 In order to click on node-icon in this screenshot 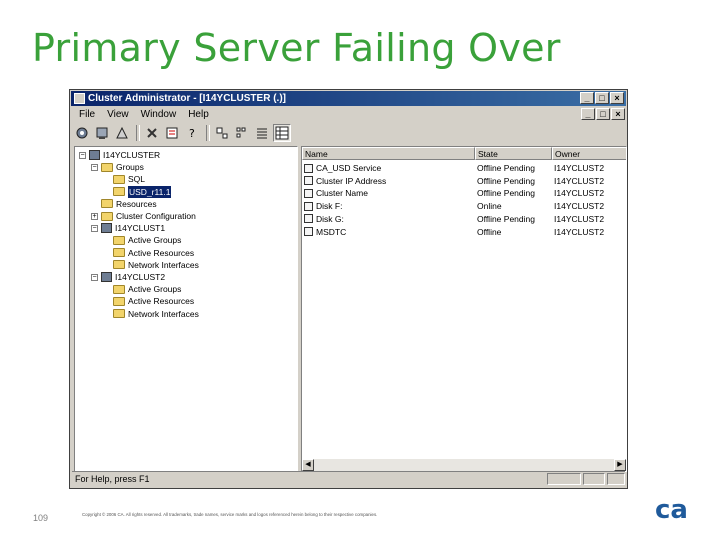, I will do `click(102, 133)`.